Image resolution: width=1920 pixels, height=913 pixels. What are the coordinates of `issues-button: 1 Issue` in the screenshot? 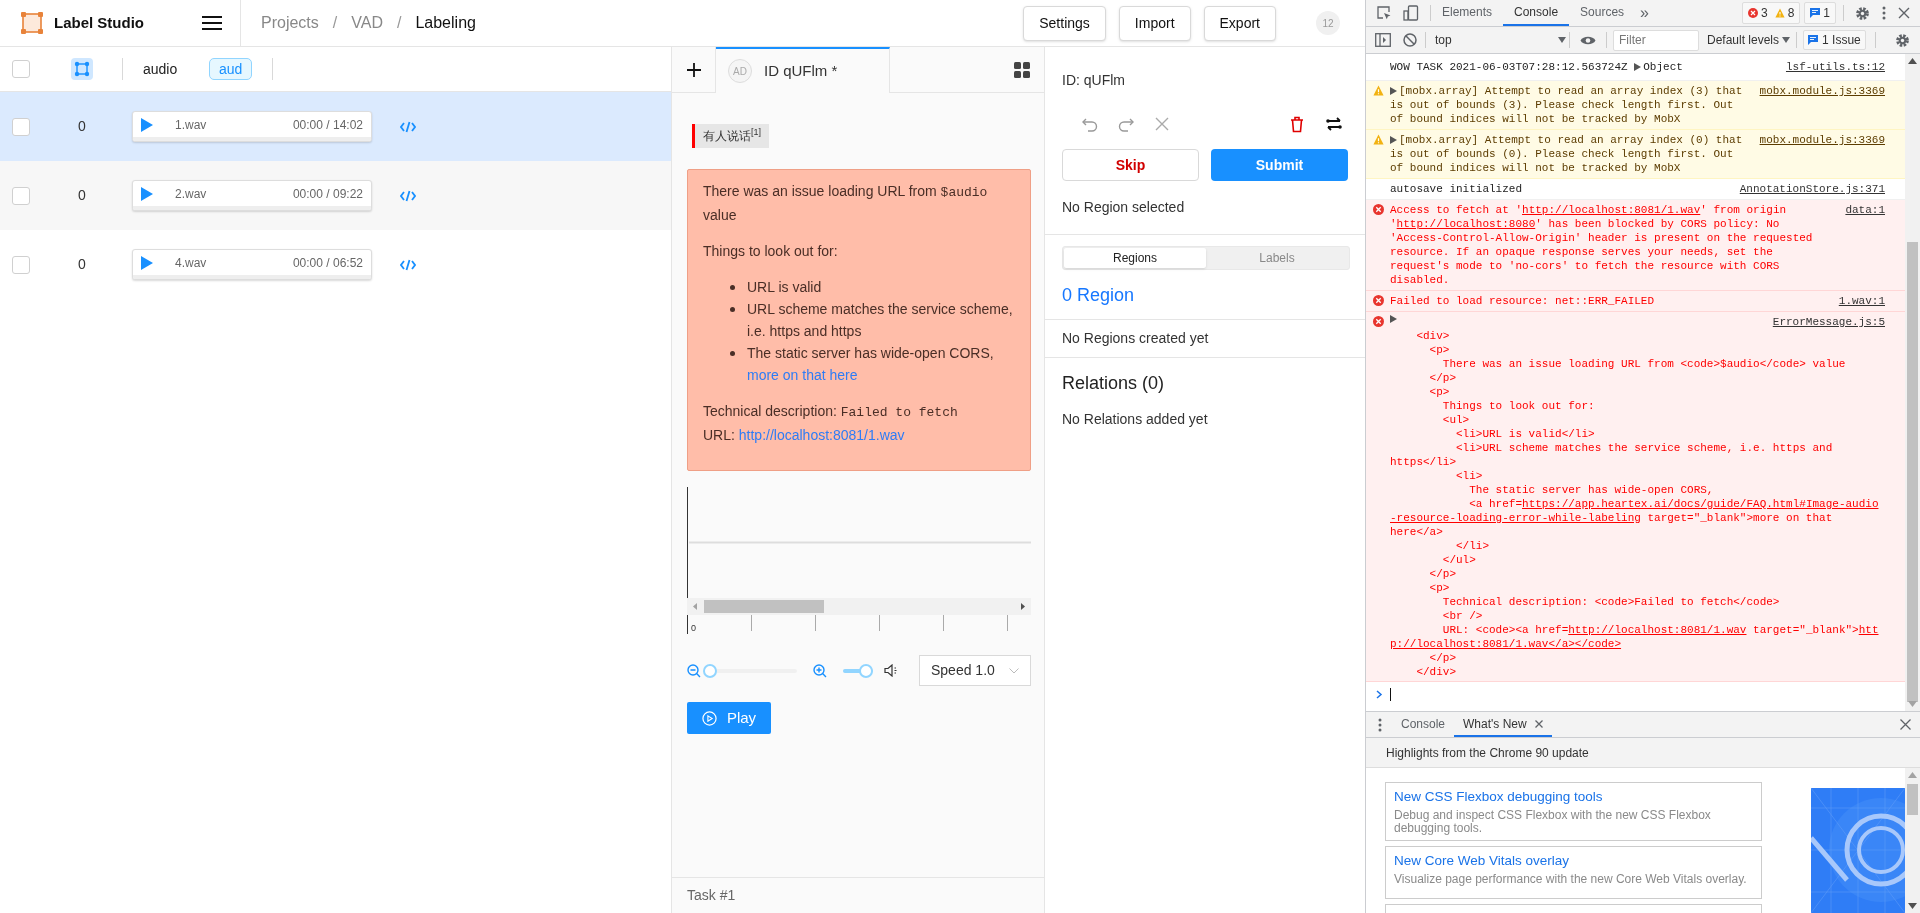 It's located at (1834, 40).